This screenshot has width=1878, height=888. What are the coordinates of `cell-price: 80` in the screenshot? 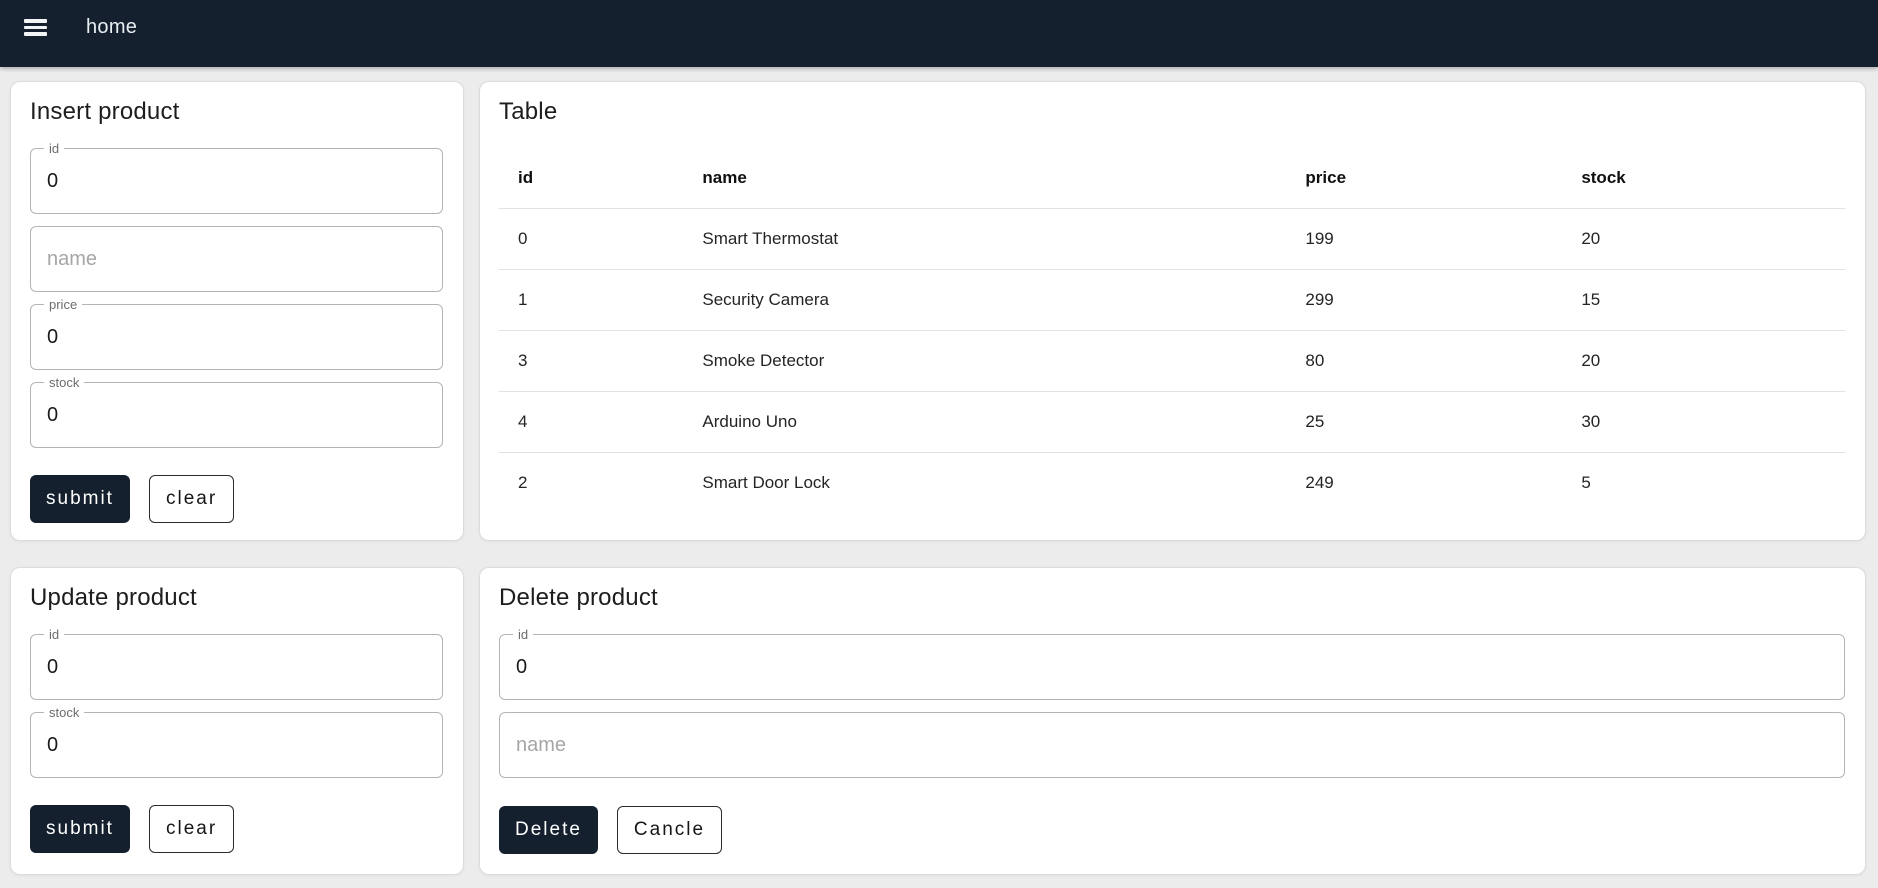 It's located at (1424, 361).